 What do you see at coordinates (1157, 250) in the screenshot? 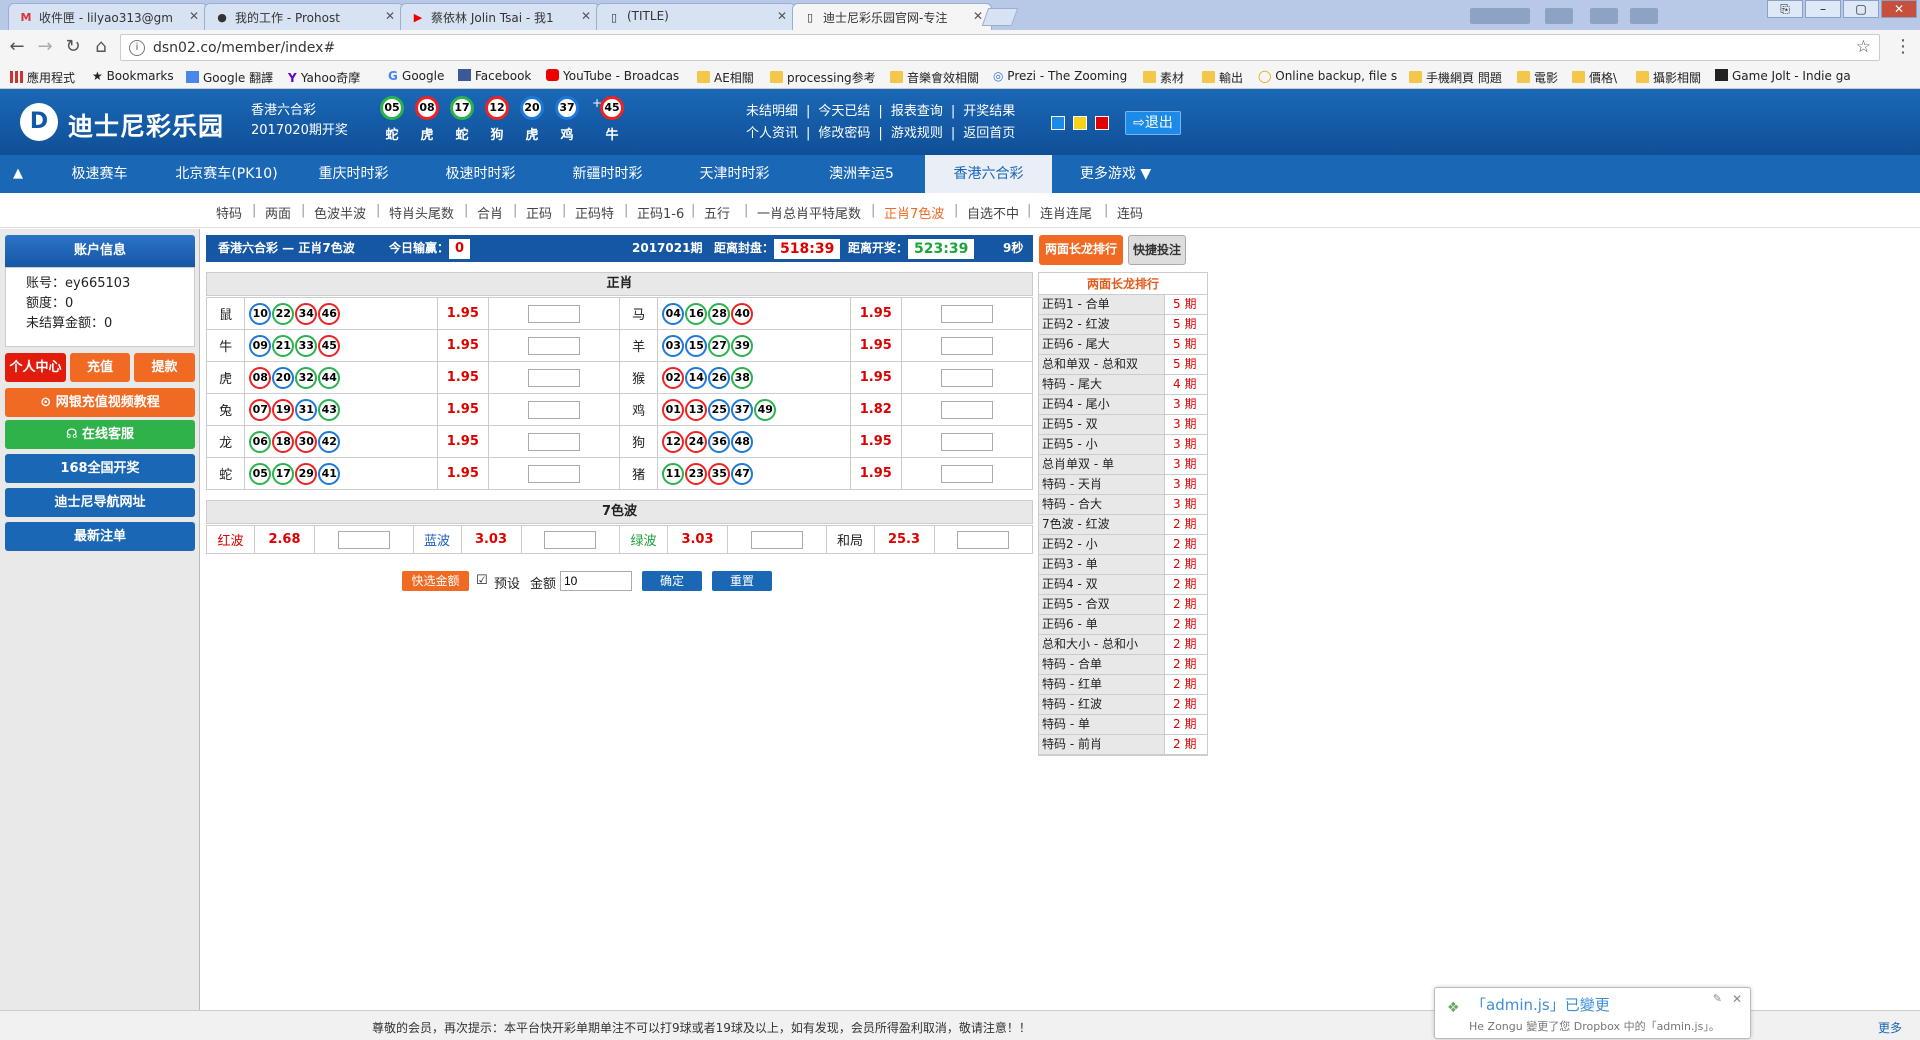
I see `tab-quick-bet: 快捷投注` at bounding box center [1157, 250].